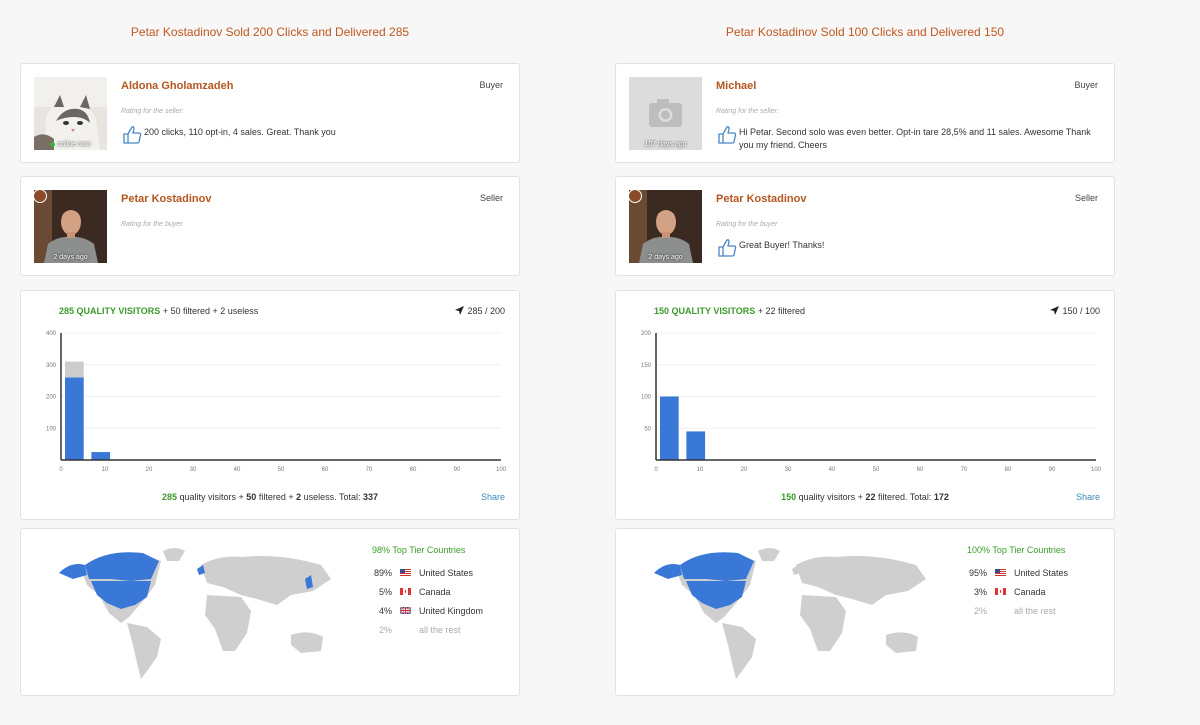  Describe the element at coordinates (451, 611) in the screenshot. I see `country-name: United Kingdom` at that location.